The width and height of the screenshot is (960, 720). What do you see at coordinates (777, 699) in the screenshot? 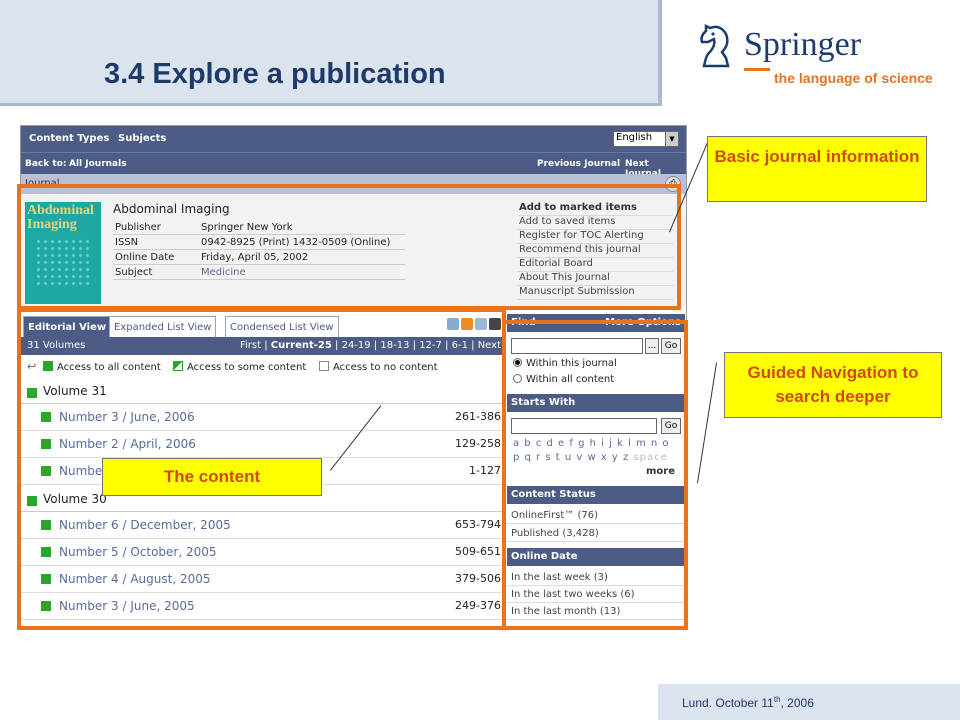
I see `footer-sup: th` at bounding box center [777, 699].